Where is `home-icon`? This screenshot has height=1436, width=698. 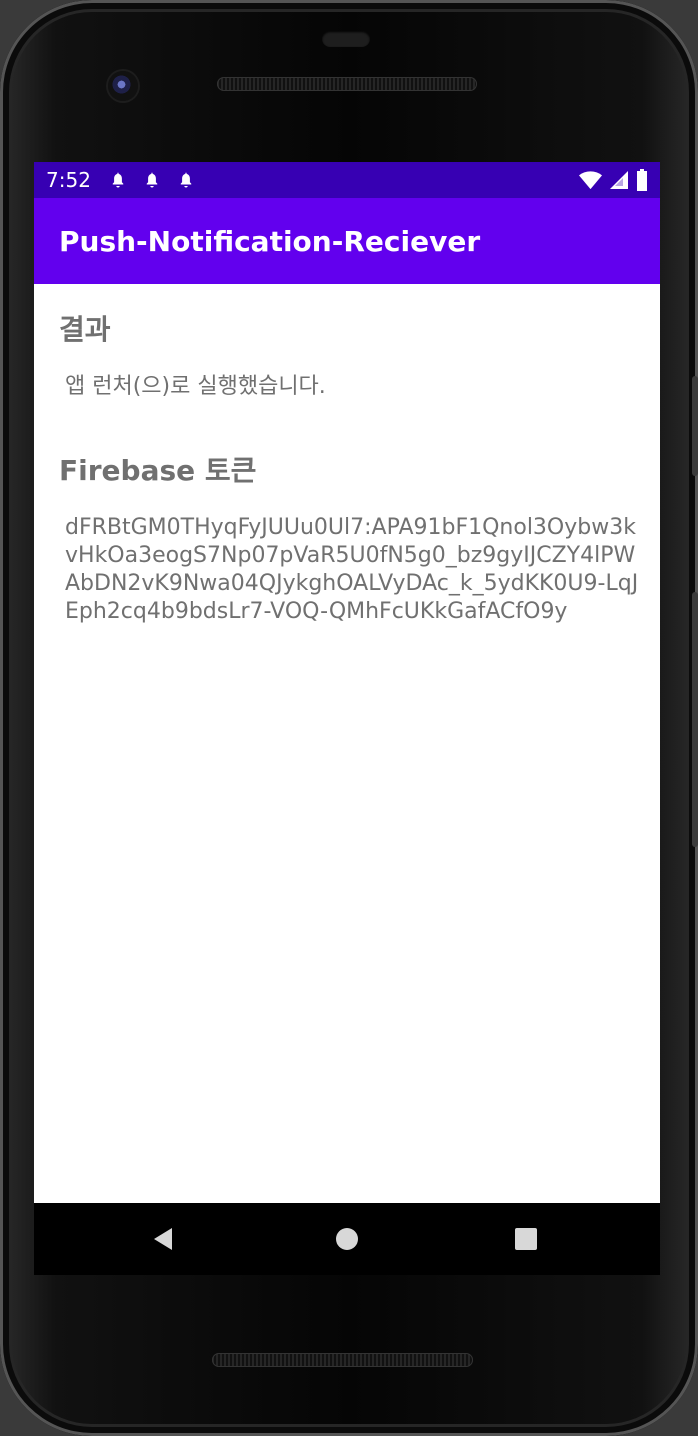 home-icon is located at coordinates (347, 1239).